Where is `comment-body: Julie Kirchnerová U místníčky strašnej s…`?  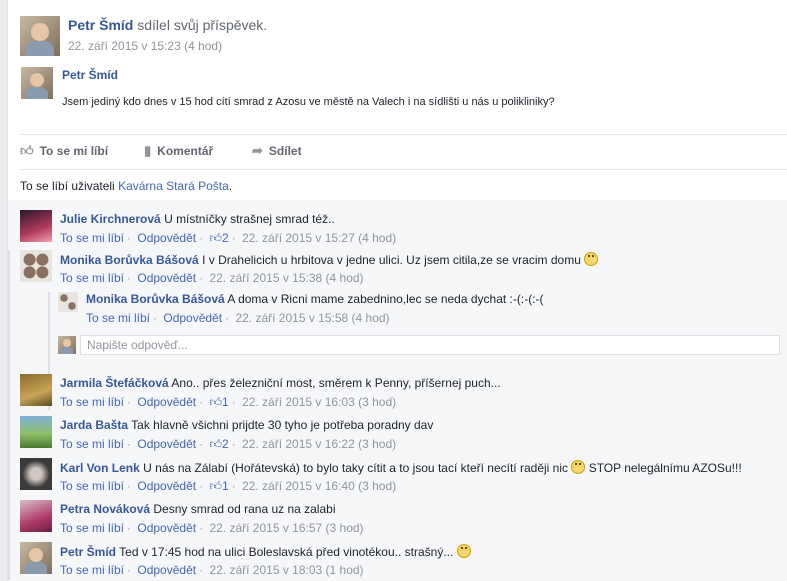 comment-body: Julie Kirchnerová U místníčky strašnej s… is located at coordinates (197, 219).